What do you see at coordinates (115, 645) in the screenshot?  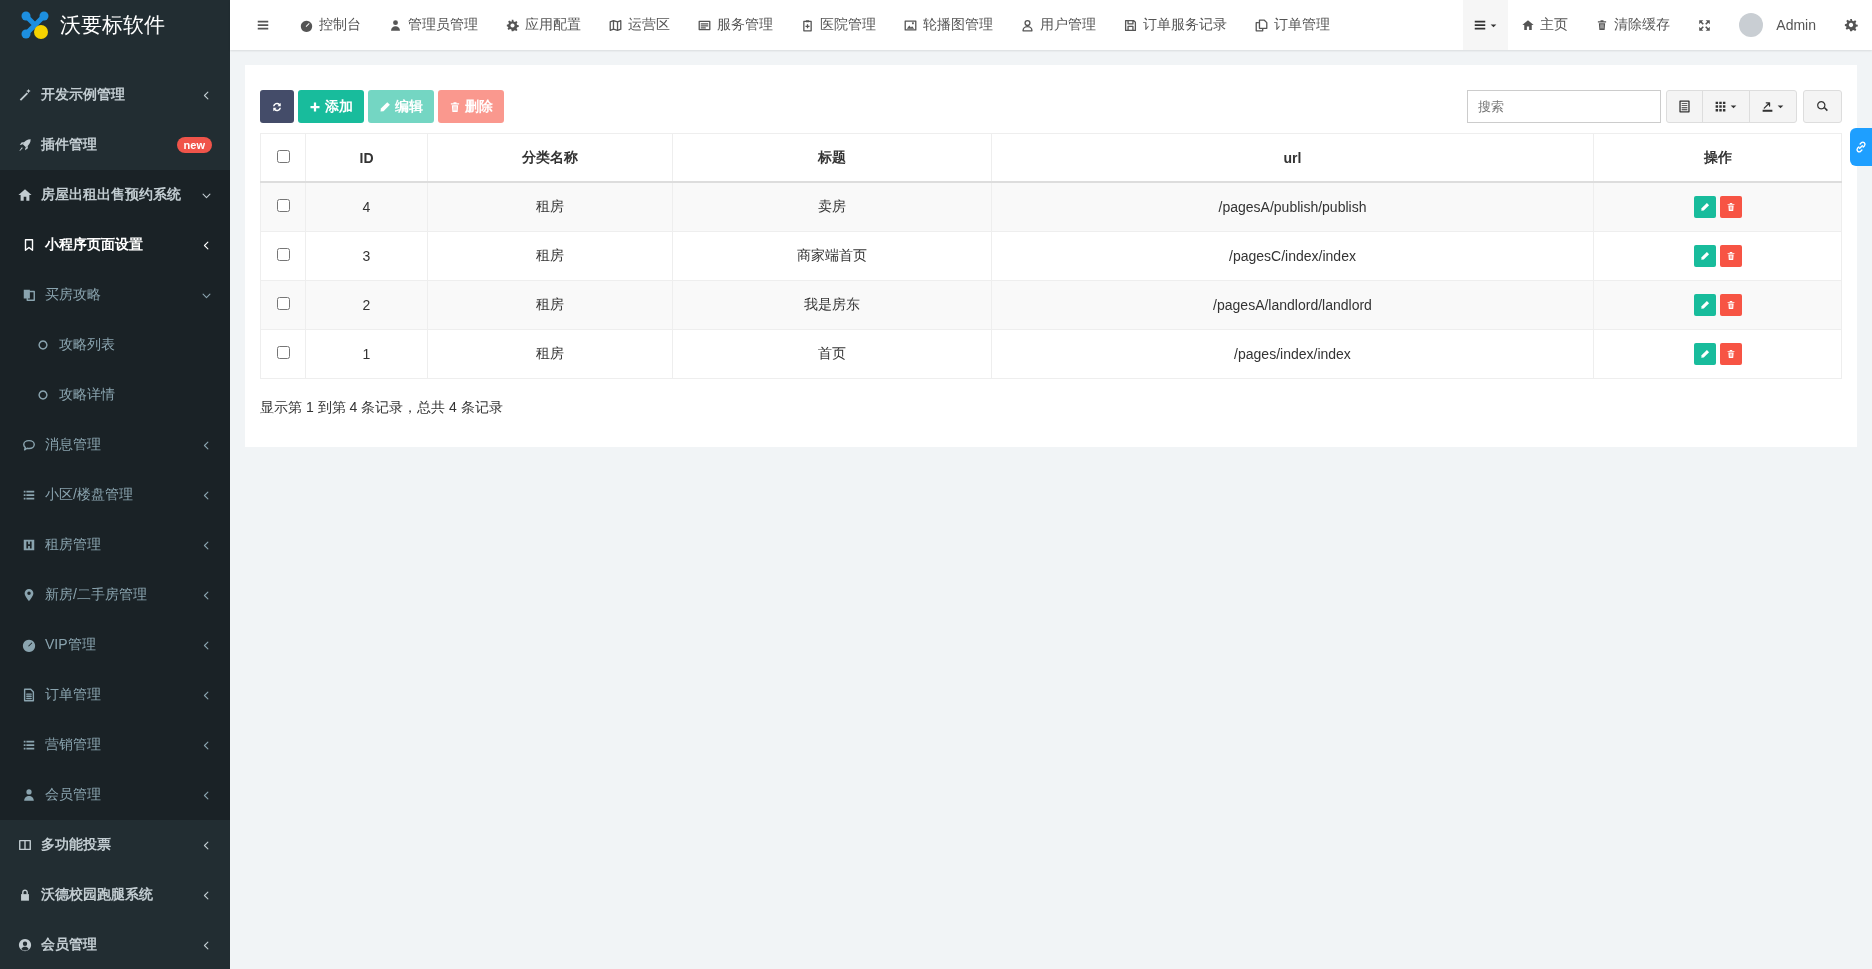 I see `sidebar-item: VIP管理` at bounding box center [115, 645].